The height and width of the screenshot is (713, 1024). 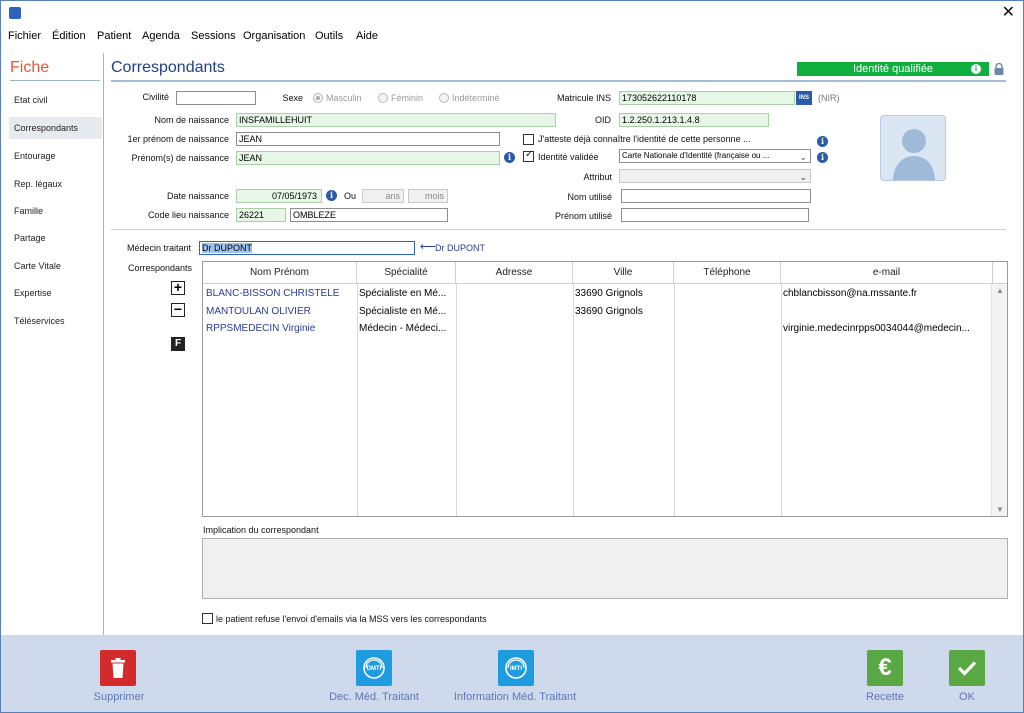 I want to click on remove-correspondant-button: −, so click(x=178, y=309).